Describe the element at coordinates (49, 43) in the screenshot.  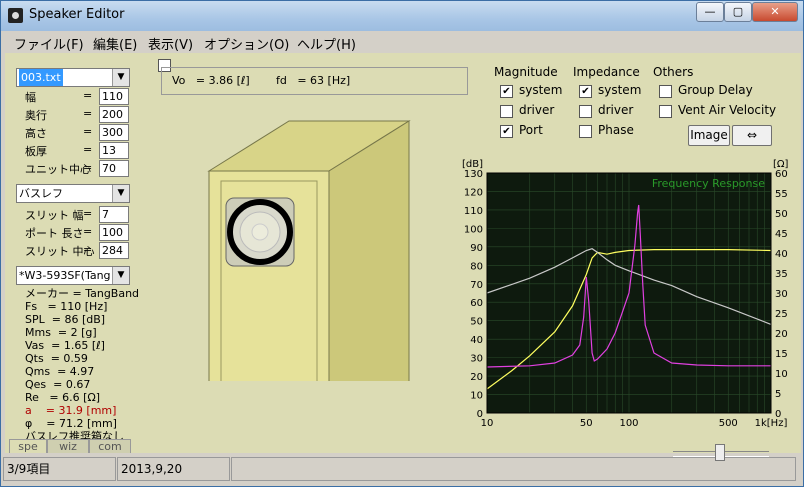
I see `menu-file: ファイル(F)` at that location.